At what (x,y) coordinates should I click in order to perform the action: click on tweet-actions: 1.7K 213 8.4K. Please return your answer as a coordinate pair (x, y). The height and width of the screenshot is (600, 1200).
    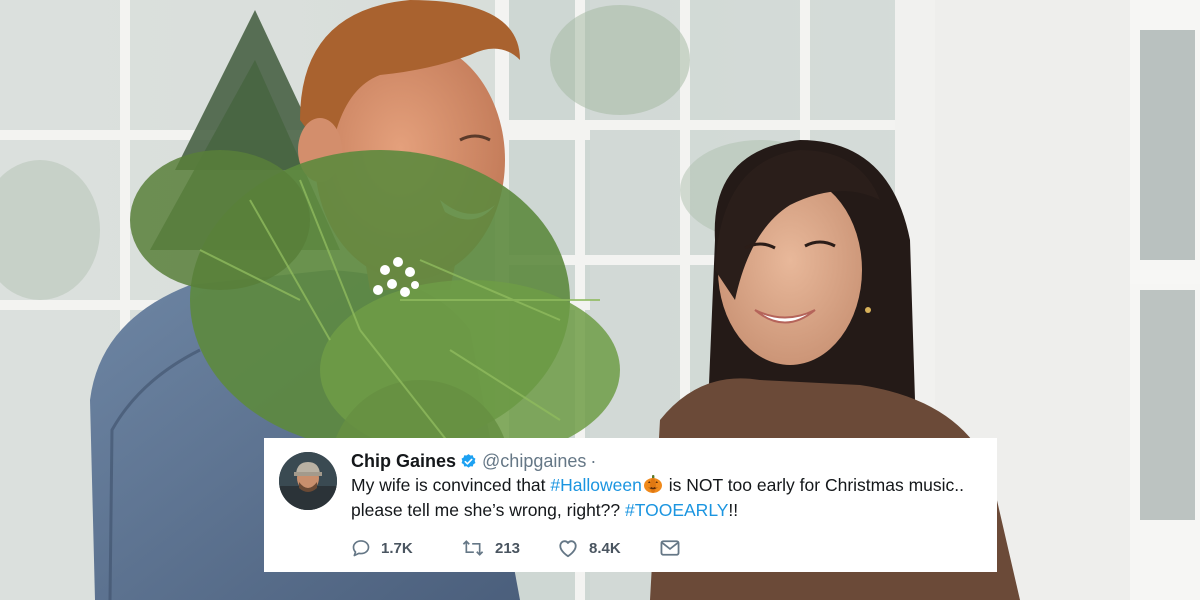
    Looking at the image, I should click on (516, 548).